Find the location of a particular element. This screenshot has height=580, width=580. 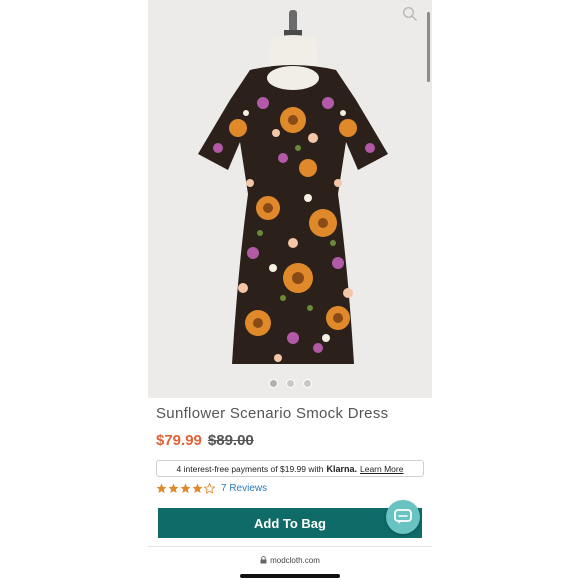

browser-url-bar: modcloth.com is located at coordinates (290, 560).